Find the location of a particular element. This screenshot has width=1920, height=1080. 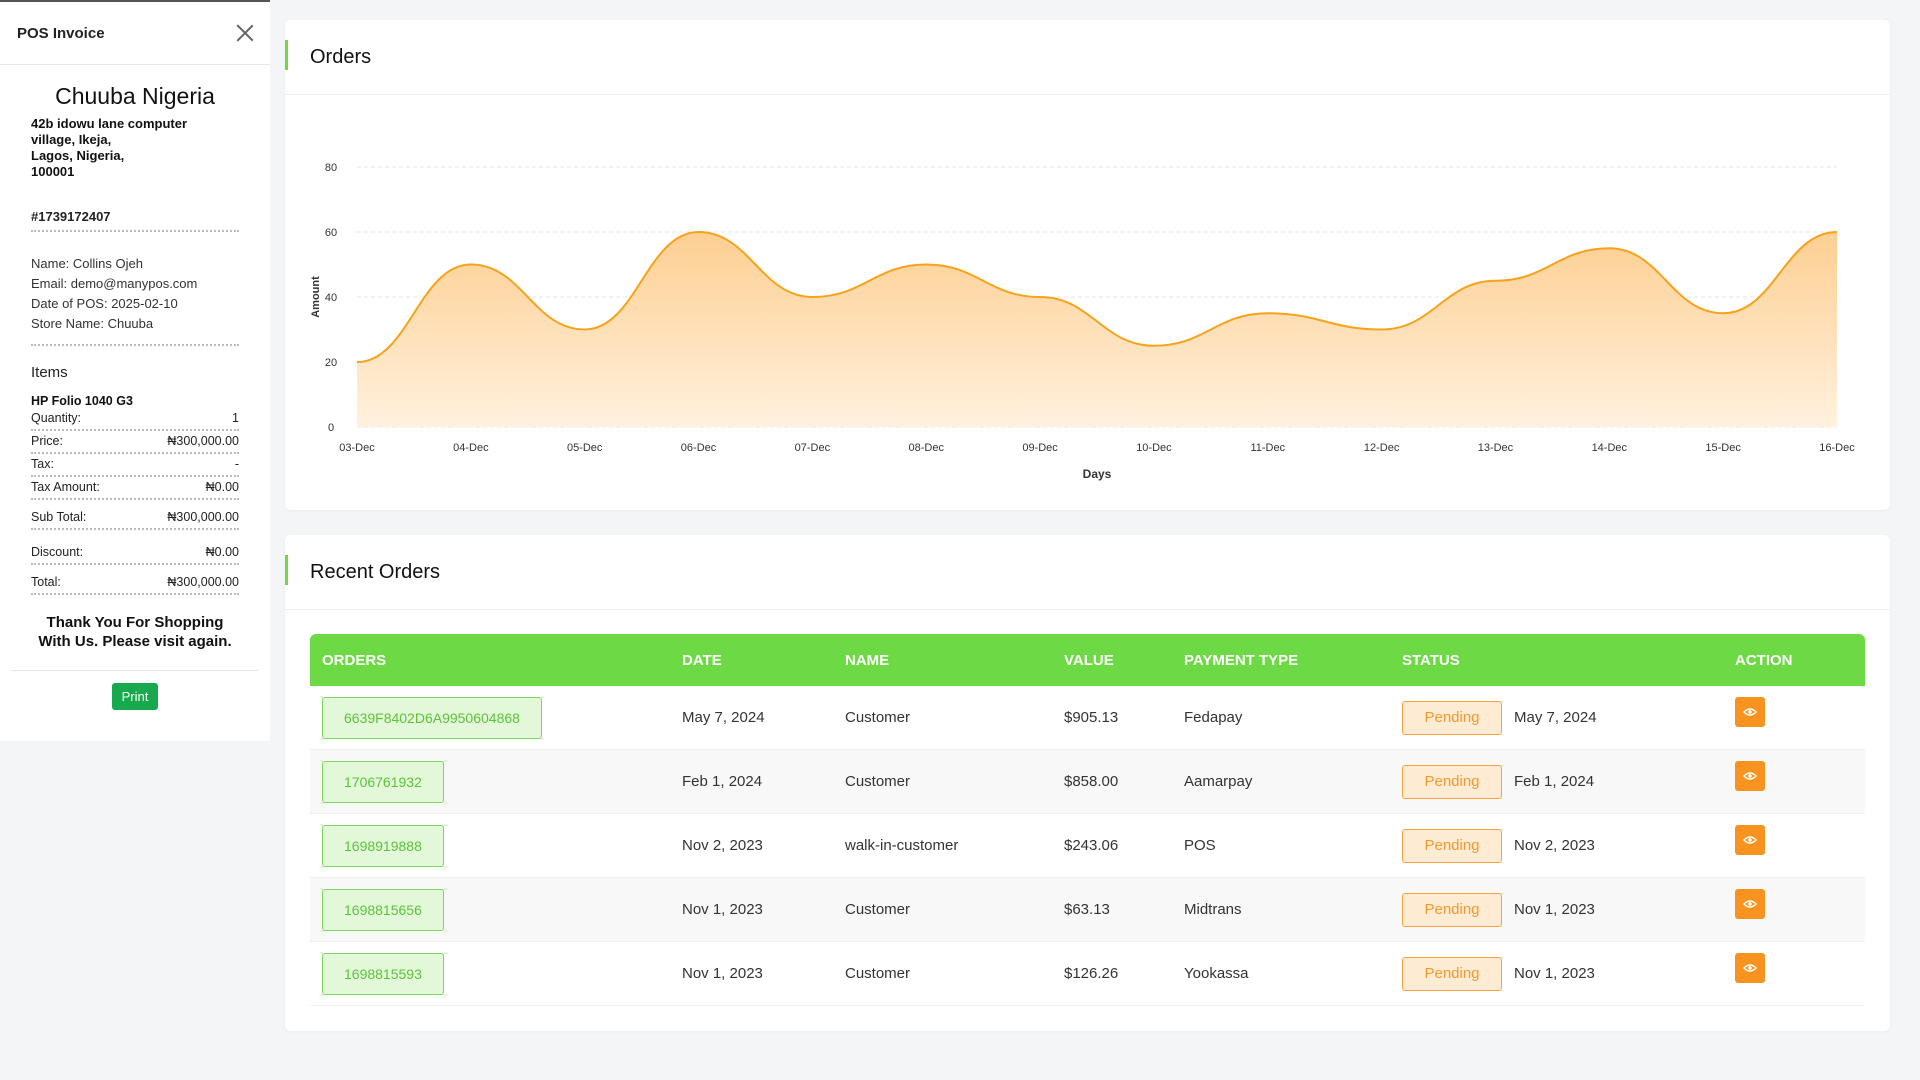

store-label: Store Name: Chuuba is located at coordinates (92, 323).